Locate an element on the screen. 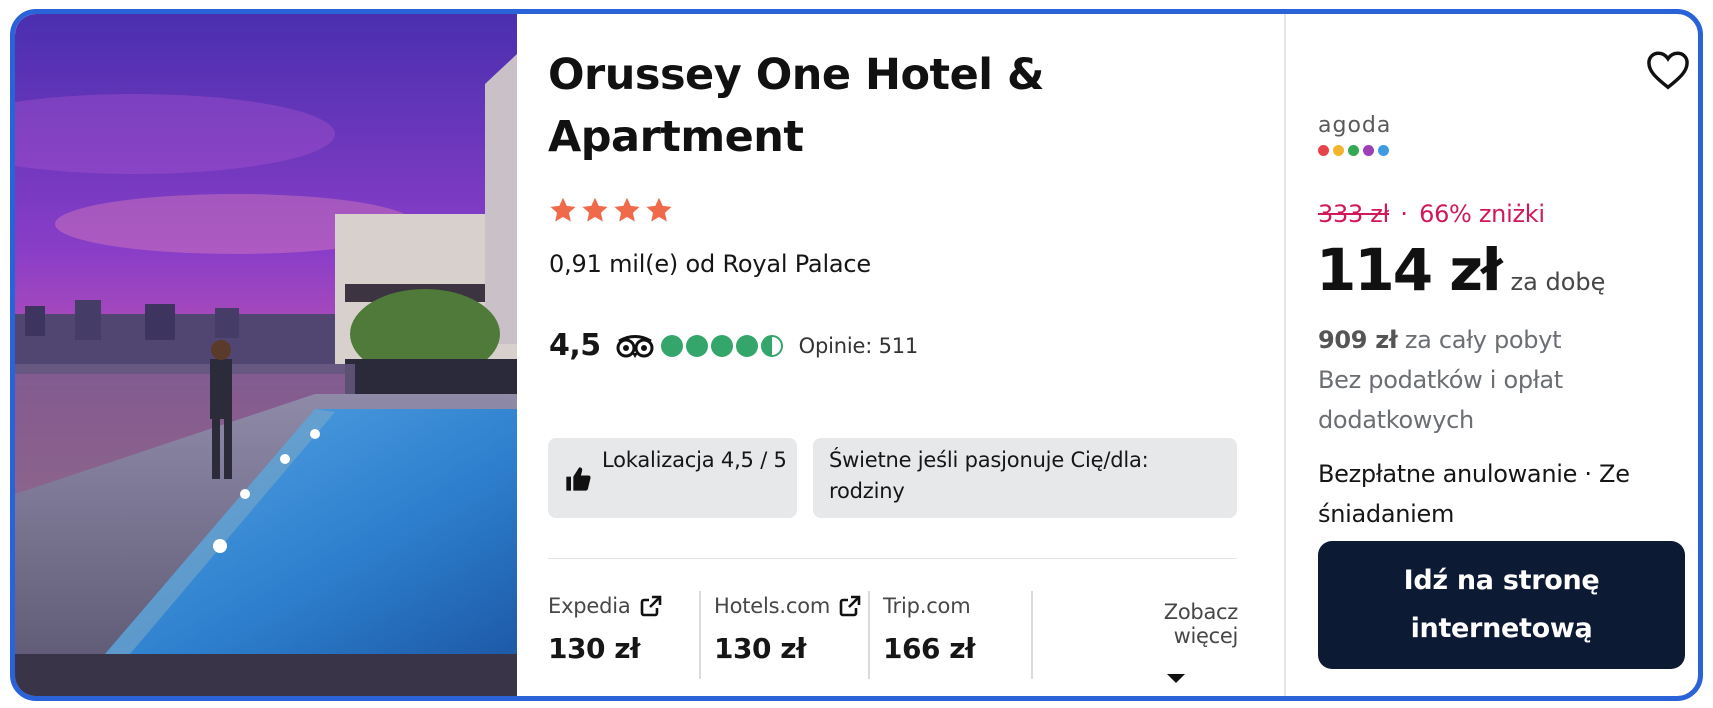 The width and height of the screenshot is (1713, 708). caret-down-icon is located at coordinates (1176, 678).